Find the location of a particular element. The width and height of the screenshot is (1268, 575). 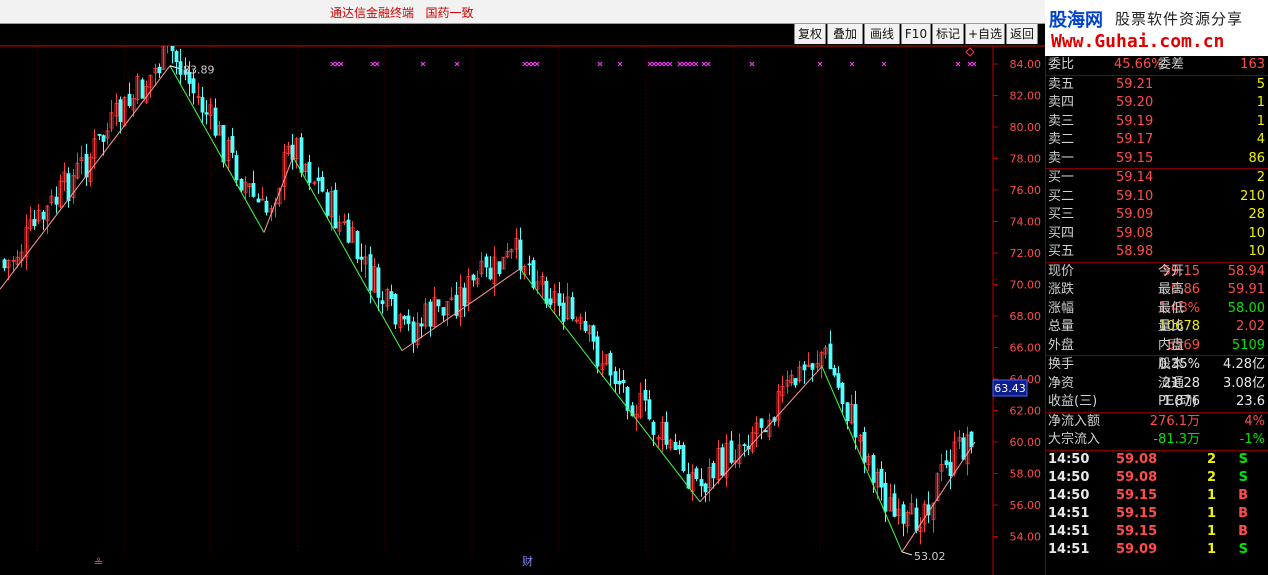

buy-level-price: 59.09 is located at coordinates (1135, 214).